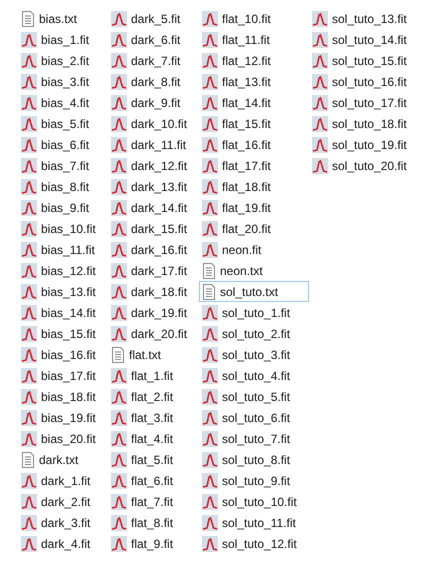 Image resolution: width=437 pixels, height=566 pixels. Describe the element at coordinates (63, 375) in the screenshot. I see `file-item: bias_17.fit` at that location.